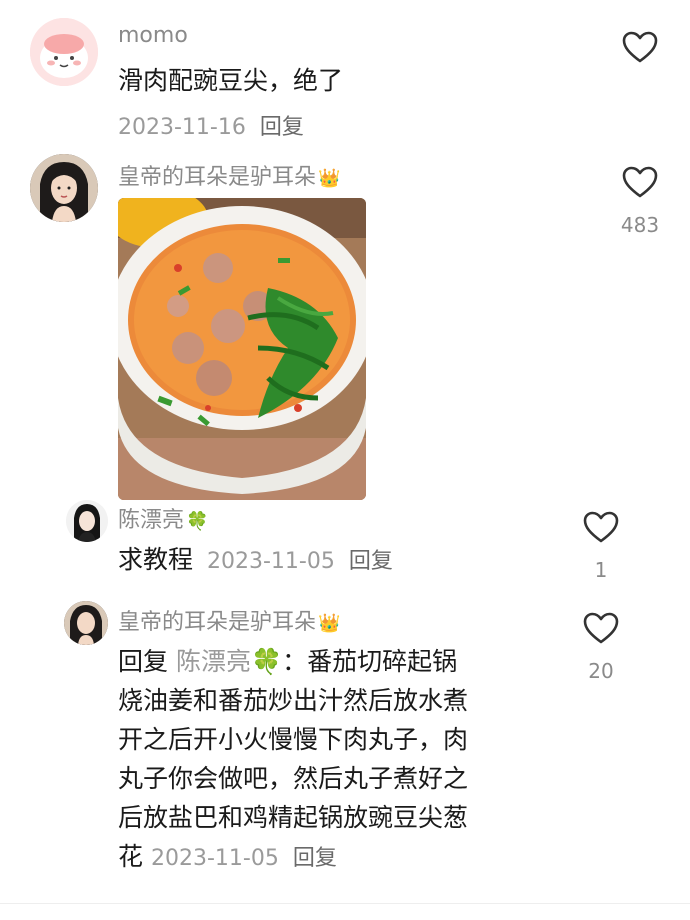  I want to click on reply-to-user: 陈漂亮🍀, so click(229, 661).